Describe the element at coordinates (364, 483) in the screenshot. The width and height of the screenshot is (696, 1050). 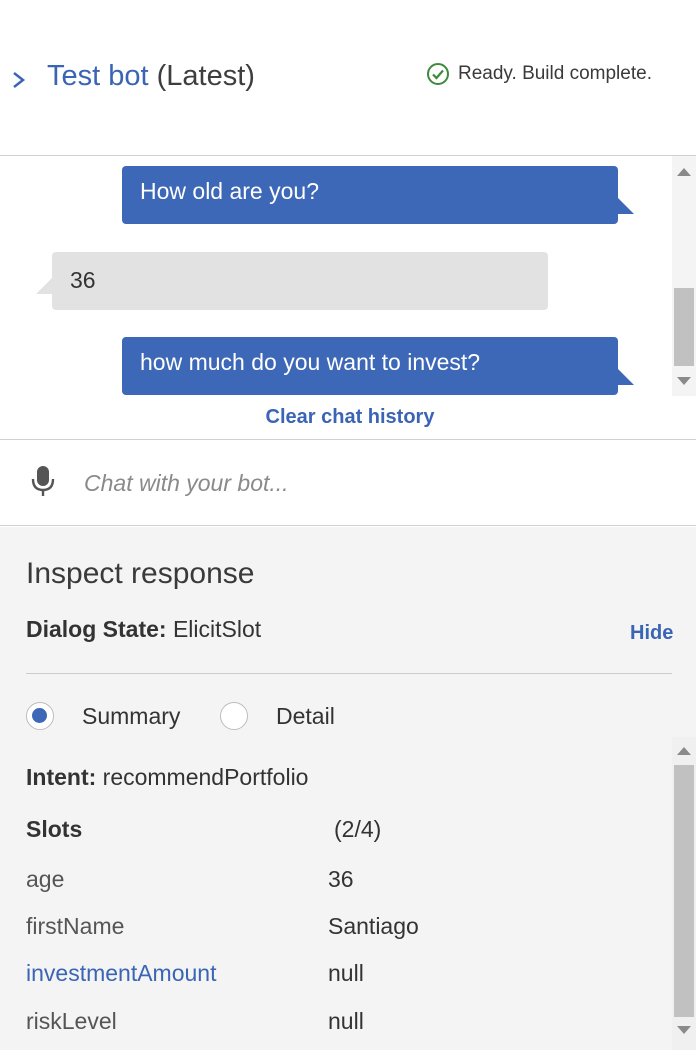
I see `chat-input` at that location.